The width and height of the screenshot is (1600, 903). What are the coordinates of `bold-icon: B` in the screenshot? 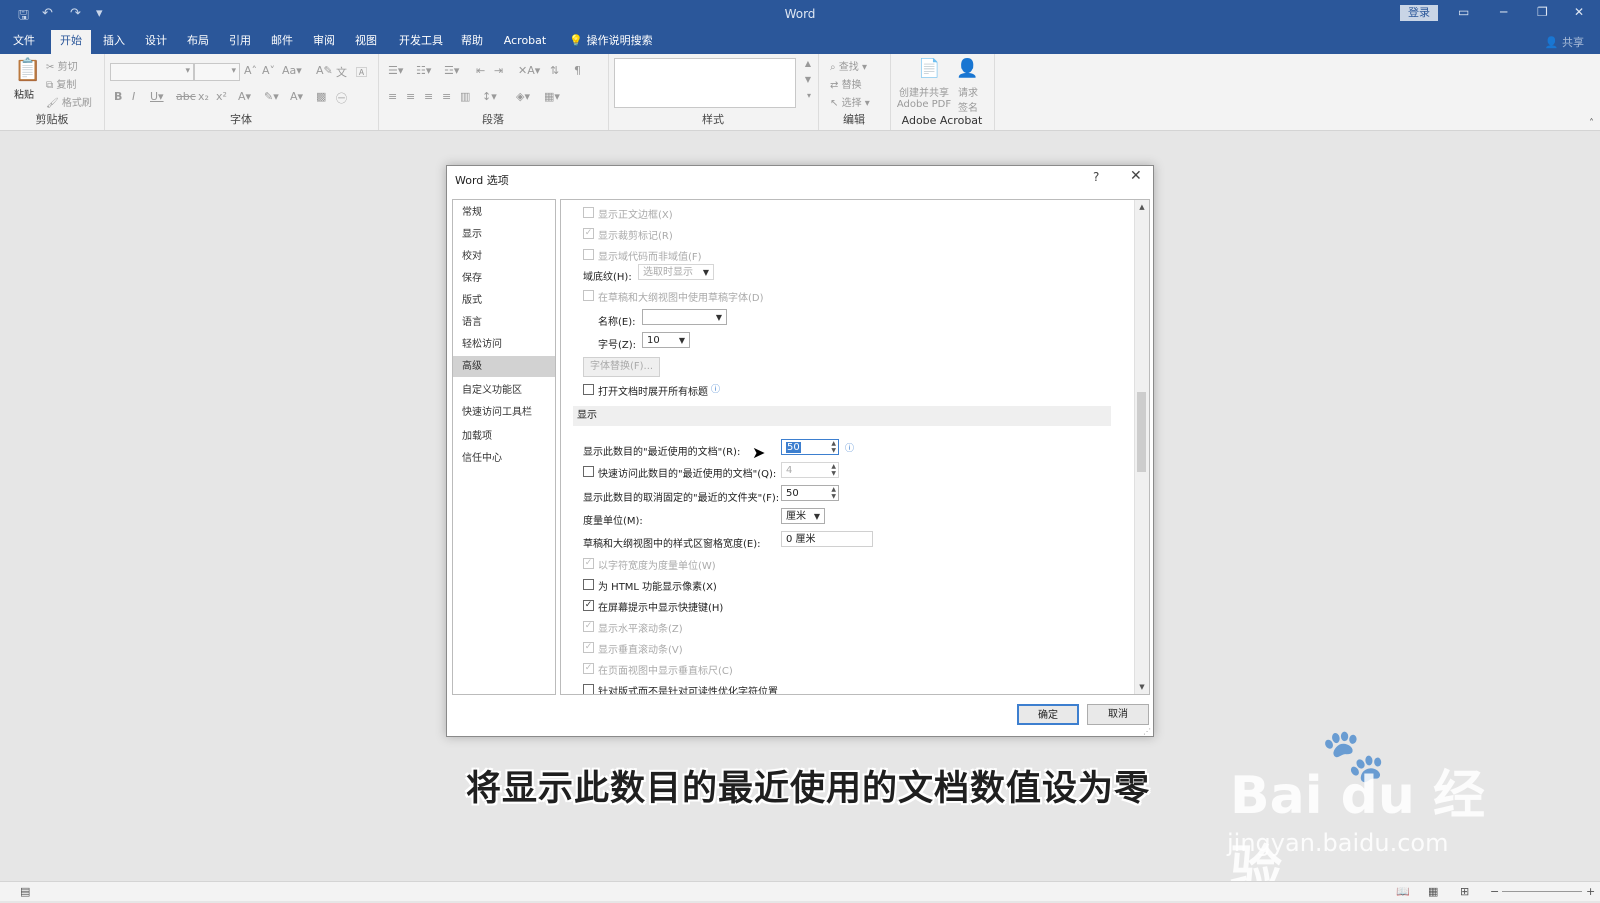 It's located at (118, 96).